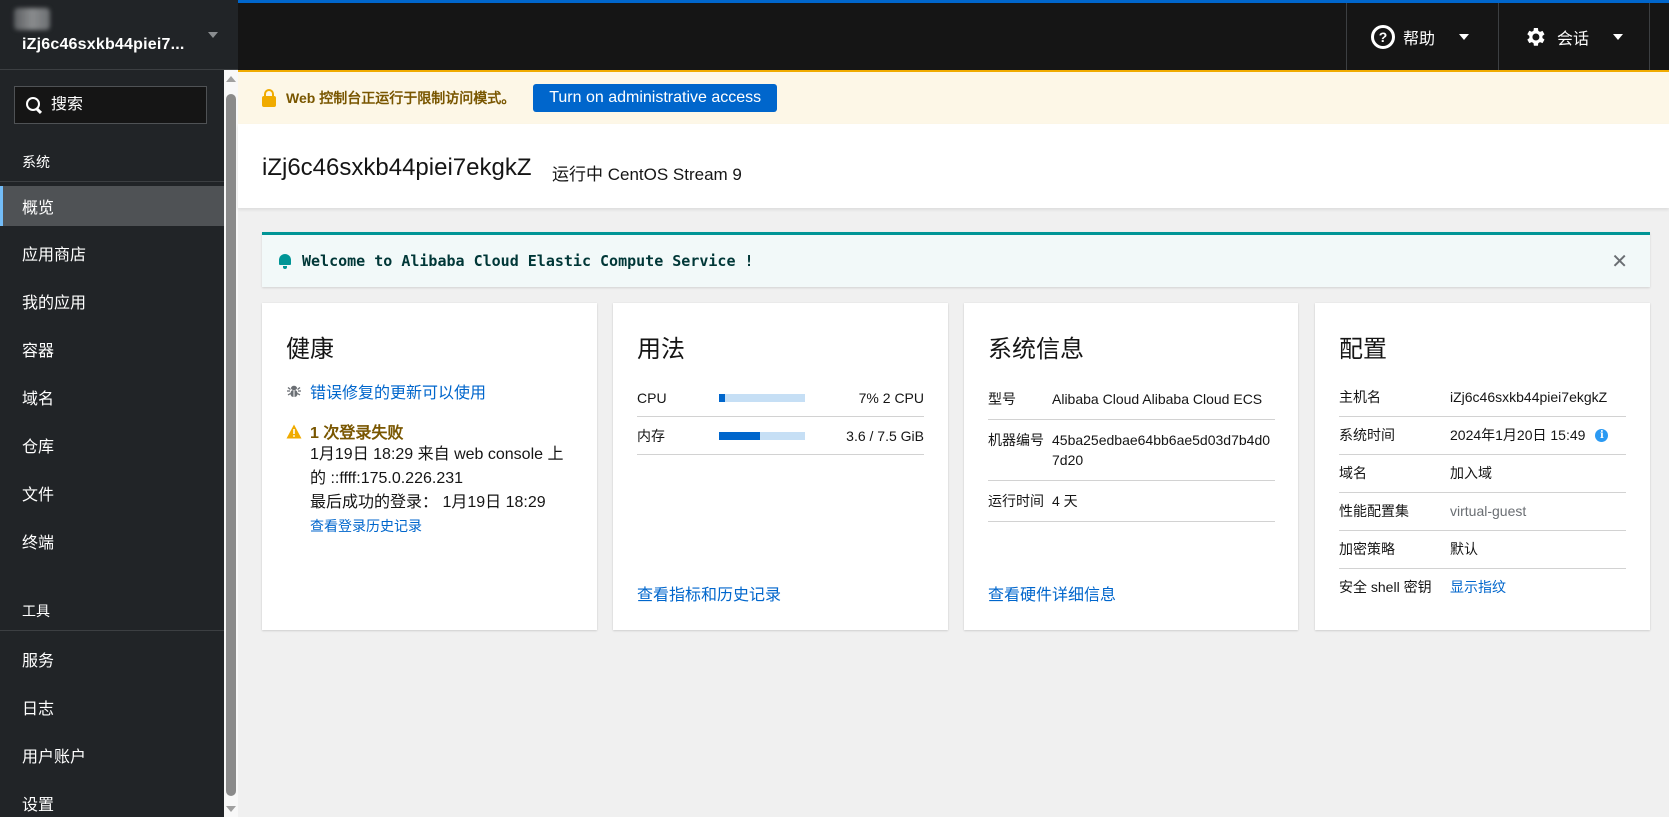 This screenshot has height=817, width=1669. What do you see at coordinates (655, 98) in the screenshot?
I see `turn-on-admin-access-button: Turn on administrative access` at bounding box center [655, 98].